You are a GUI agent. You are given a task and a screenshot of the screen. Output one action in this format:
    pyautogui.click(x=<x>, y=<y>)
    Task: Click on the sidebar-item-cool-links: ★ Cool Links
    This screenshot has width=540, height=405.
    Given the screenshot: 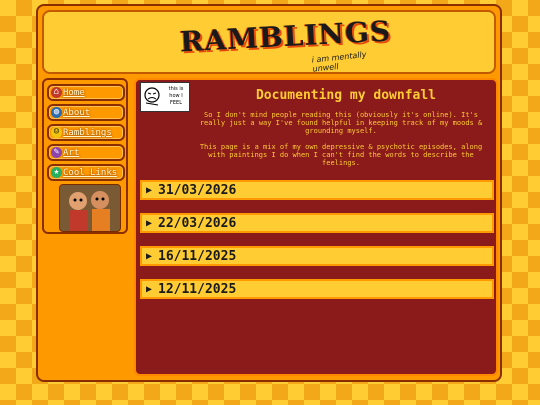 What is the action you would take?
    pyautogui.click(x=86, y=172)
    